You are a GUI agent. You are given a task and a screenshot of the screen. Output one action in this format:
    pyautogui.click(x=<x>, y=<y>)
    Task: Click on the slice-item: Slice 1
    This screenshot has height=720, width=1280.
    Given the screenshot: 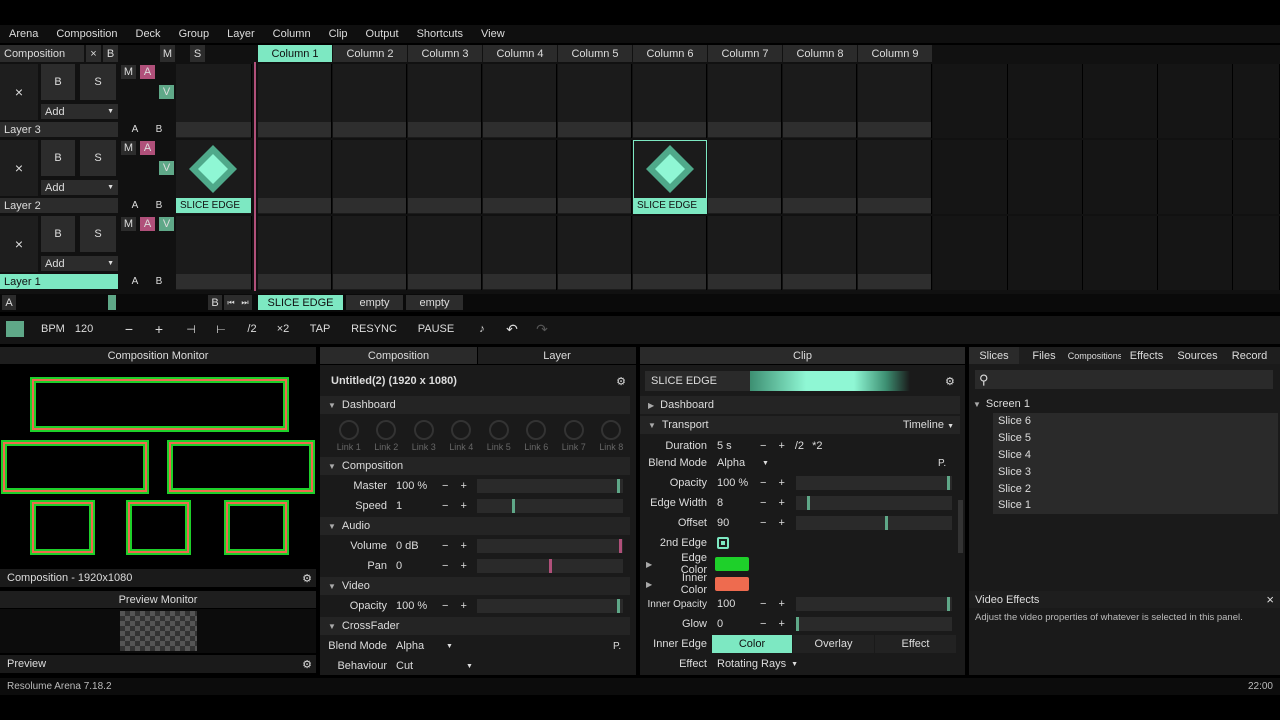 What is the action you would take?
    pyautogui.click(x=1135, y=505)
    